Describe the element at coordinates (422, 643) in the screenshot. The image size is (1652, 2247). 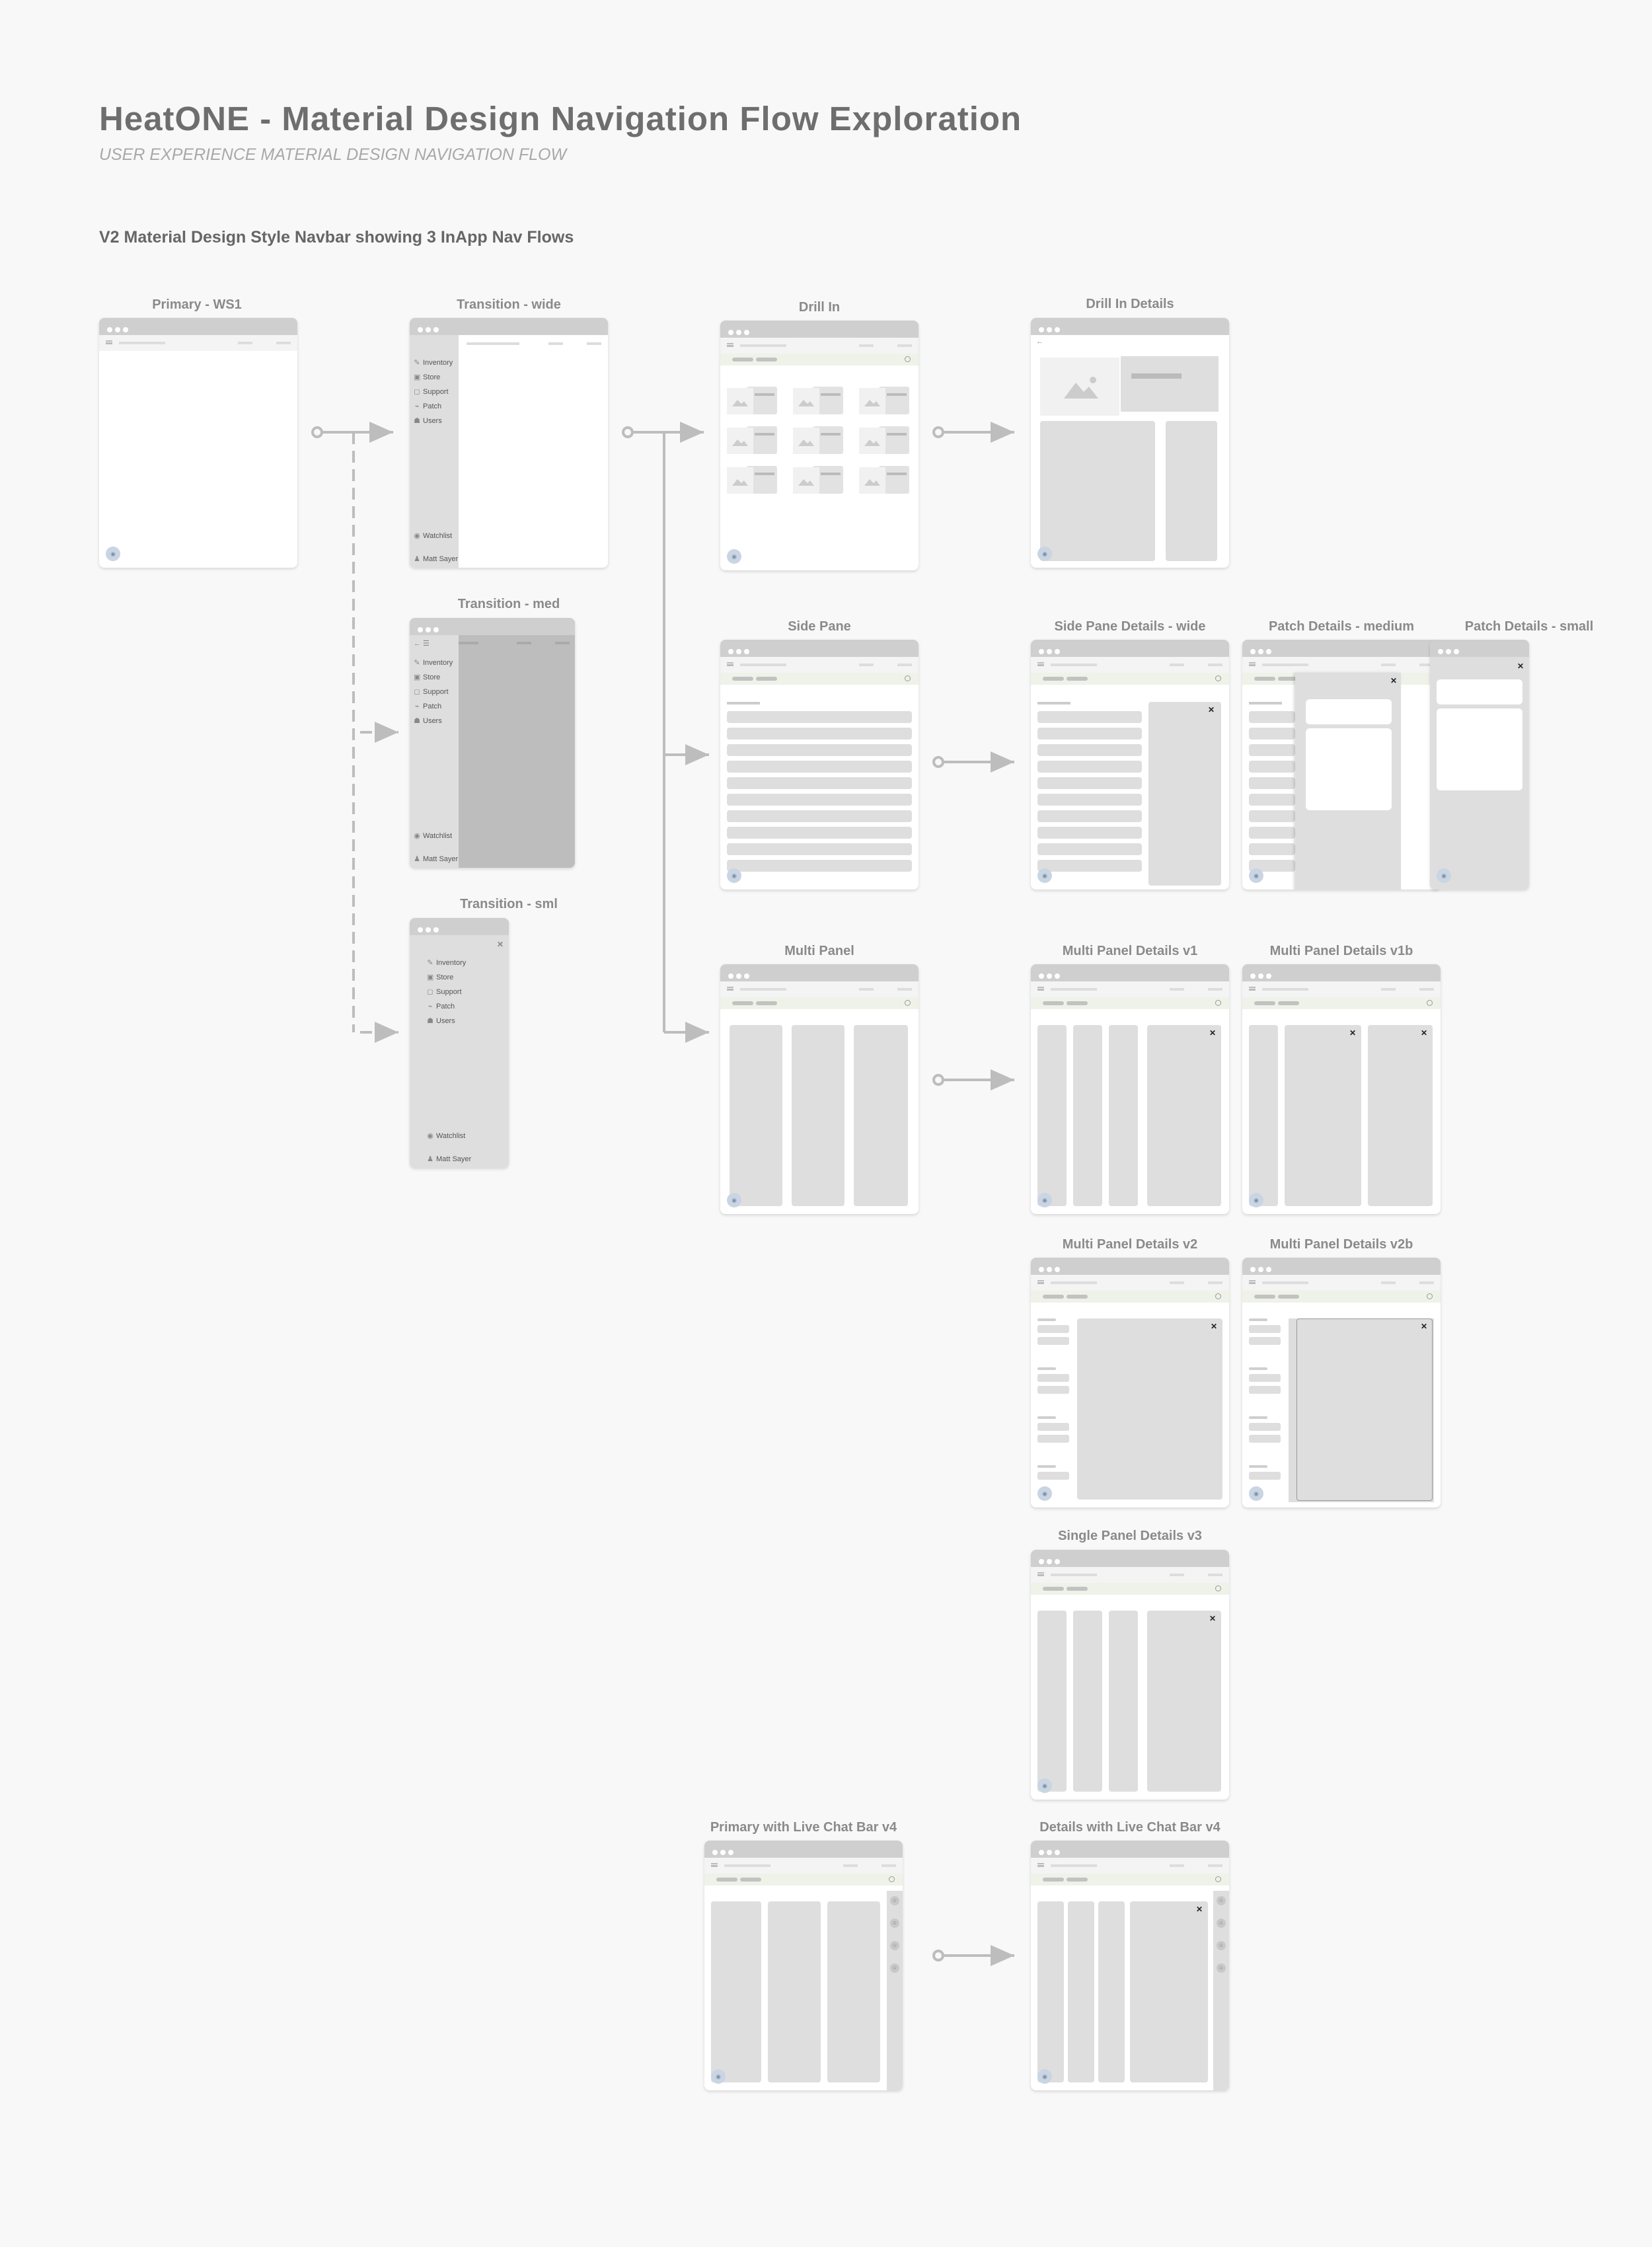
I see `back-icon: ← ☰` at that location.